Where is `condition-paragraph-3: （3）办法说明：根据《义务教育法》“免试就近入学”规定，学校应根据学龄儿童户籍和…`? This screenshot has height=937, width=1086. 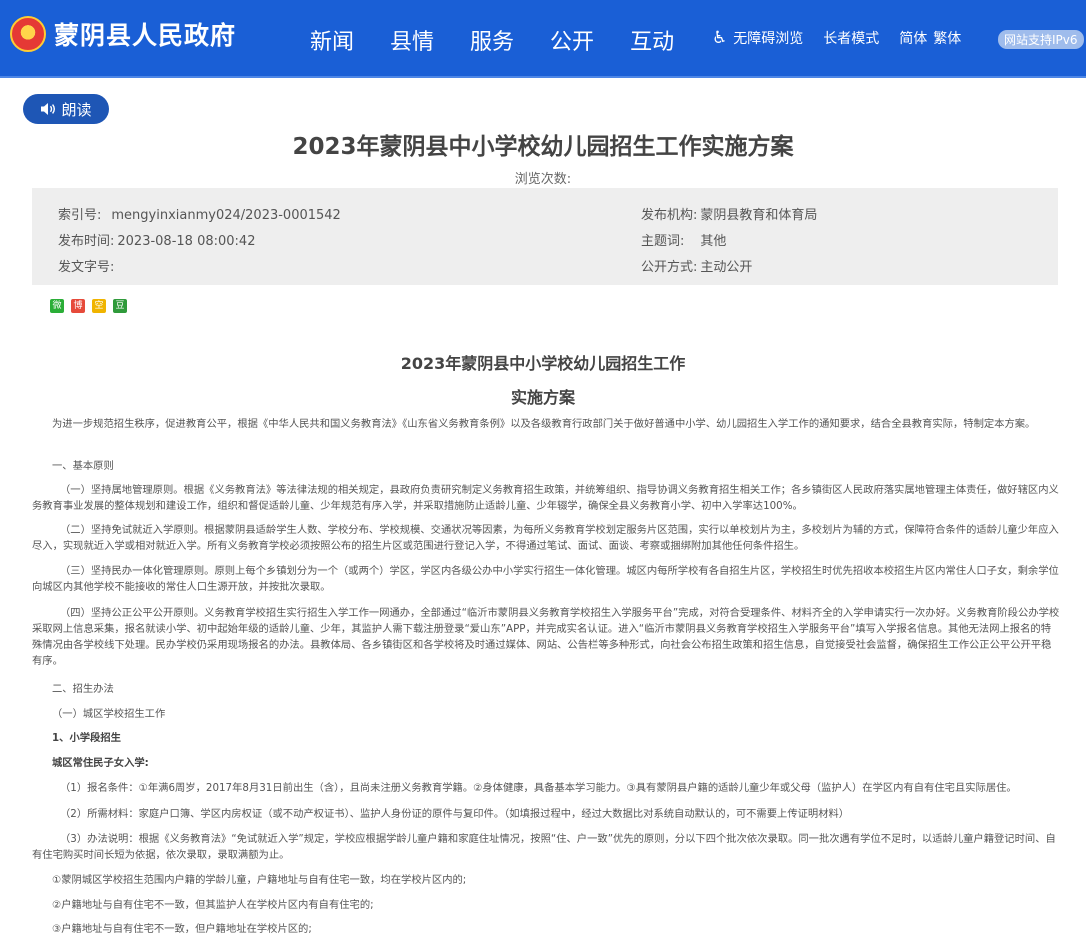
condition-paragraph-3: （3）办法说明：根据《义务教育法》“免试就近入学”规定，学校应根据学龄儿童户籍和… is located at coordinates (544, 847).